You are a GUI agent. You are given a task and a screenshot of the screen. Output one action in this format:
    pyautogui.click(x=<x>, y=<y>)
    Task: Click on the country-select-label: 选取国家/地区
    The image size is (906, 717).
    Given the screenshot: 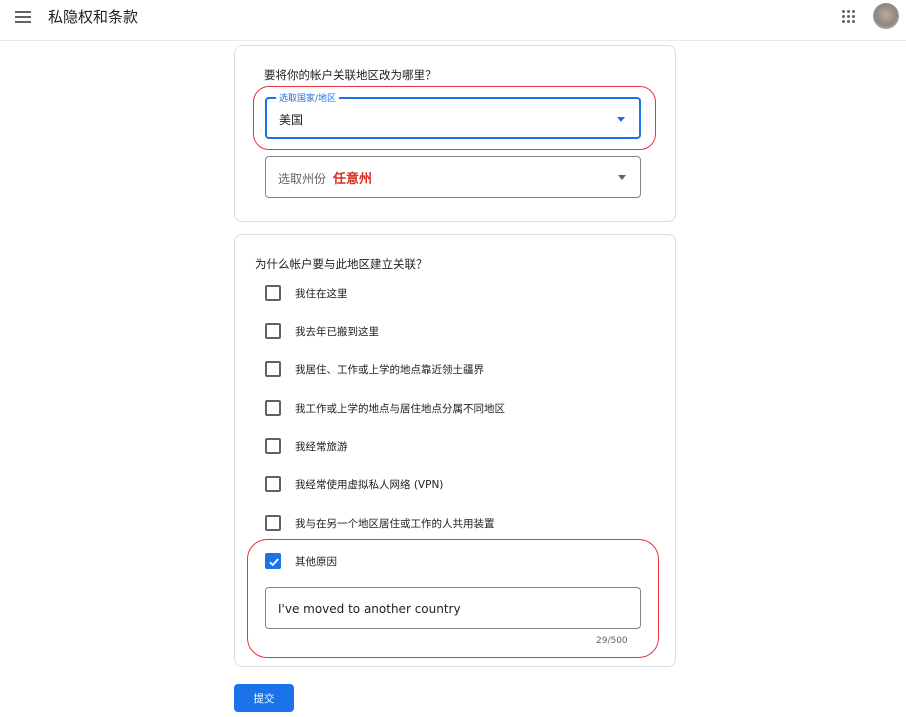 What is the action you would take?
    pyautogui.click(x=308, y=97)
    